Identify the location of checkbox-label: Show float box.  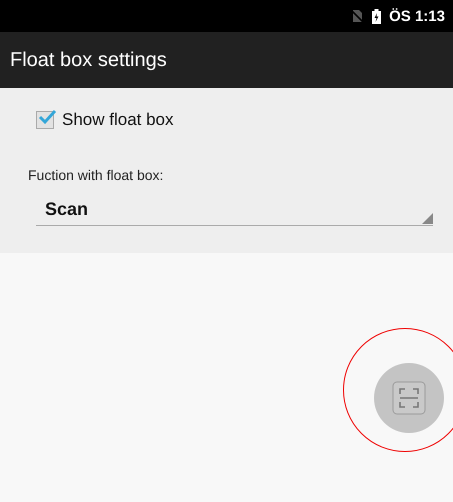
(118, 120).